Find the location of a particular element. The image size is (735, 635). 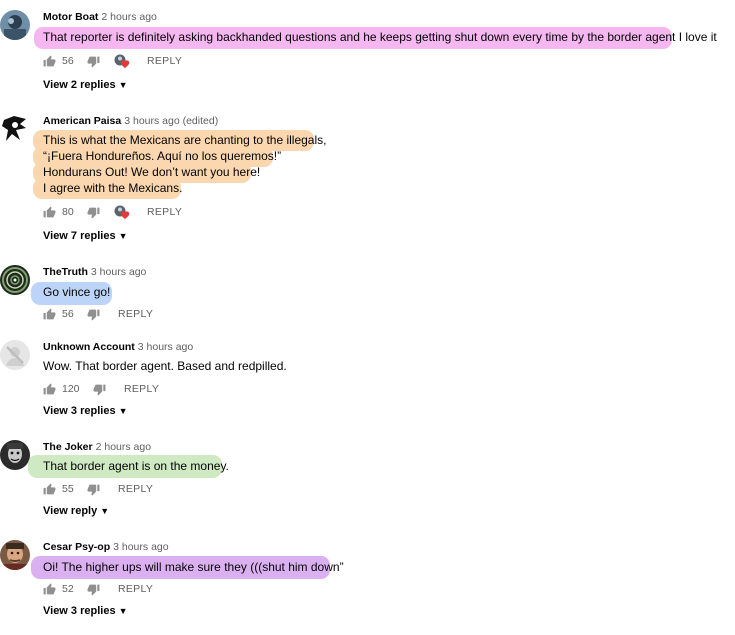

author-name: Cesar Psy-op is located at coordinates (76, 547).